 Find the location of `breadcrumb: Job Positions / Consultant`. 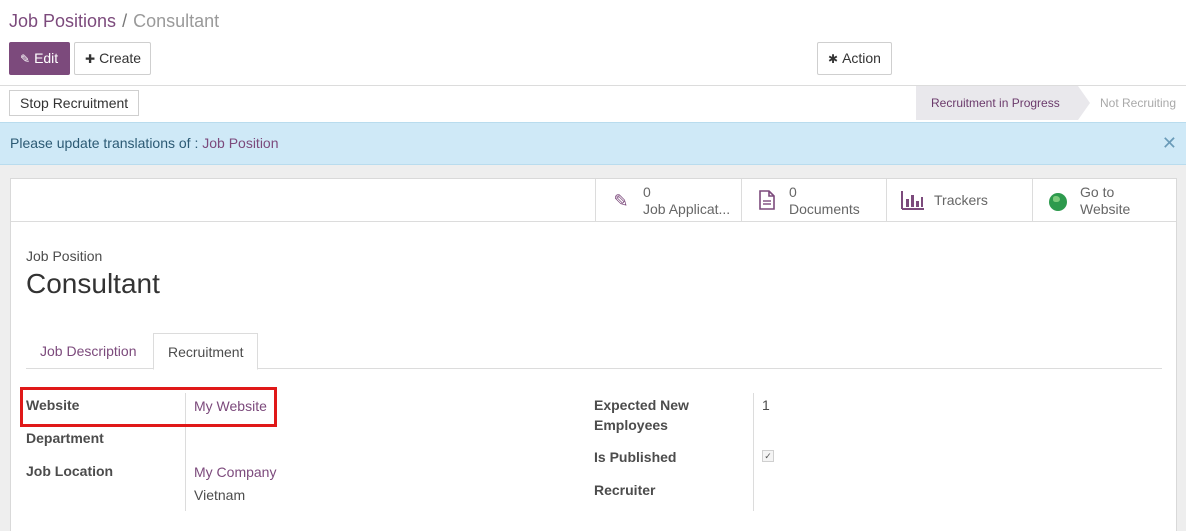

breadcrumb: Job Positions / Consultant is located at coordinates (114, 21).